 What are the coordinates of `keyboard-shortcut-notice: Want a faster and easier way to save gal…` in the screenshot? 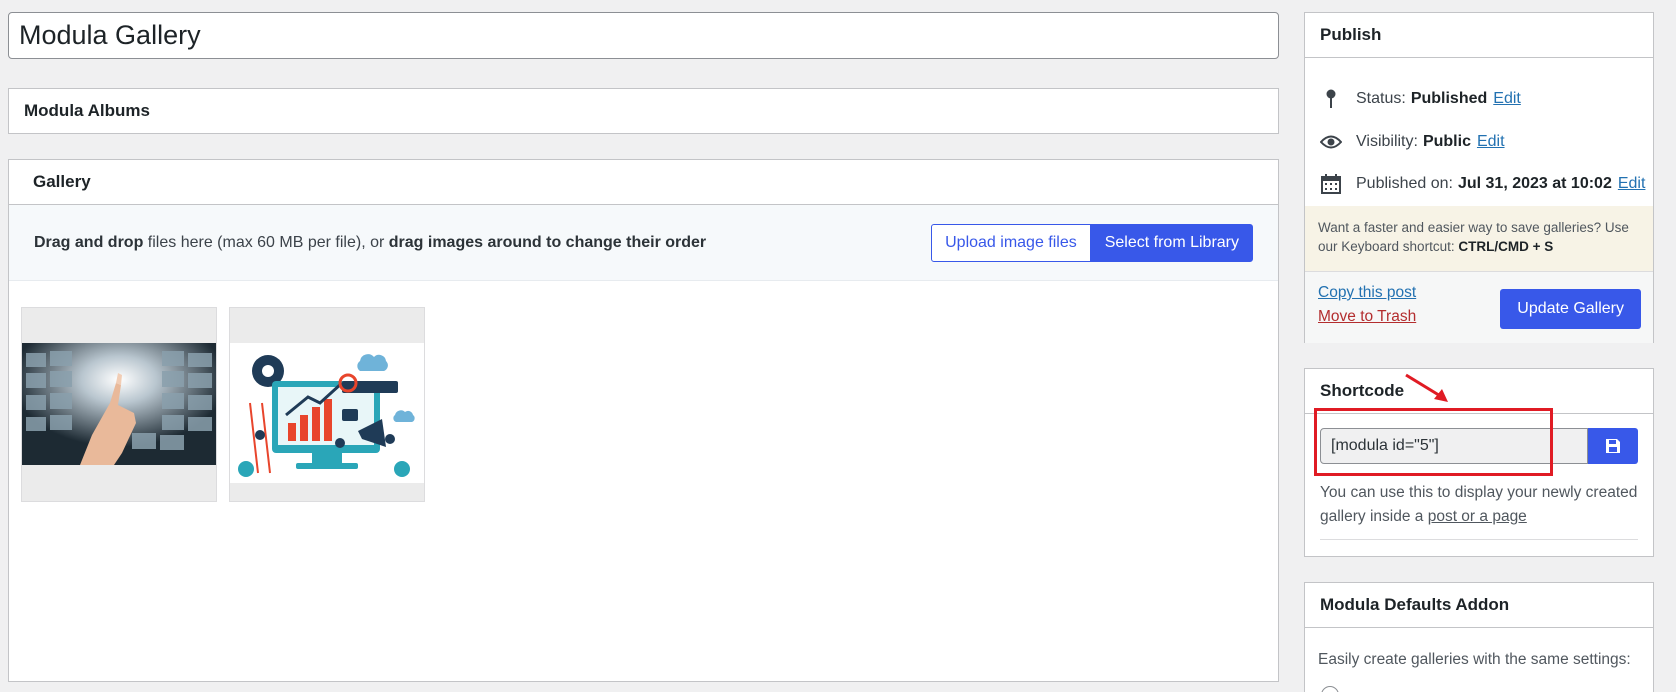 It's located at (1479, 238).